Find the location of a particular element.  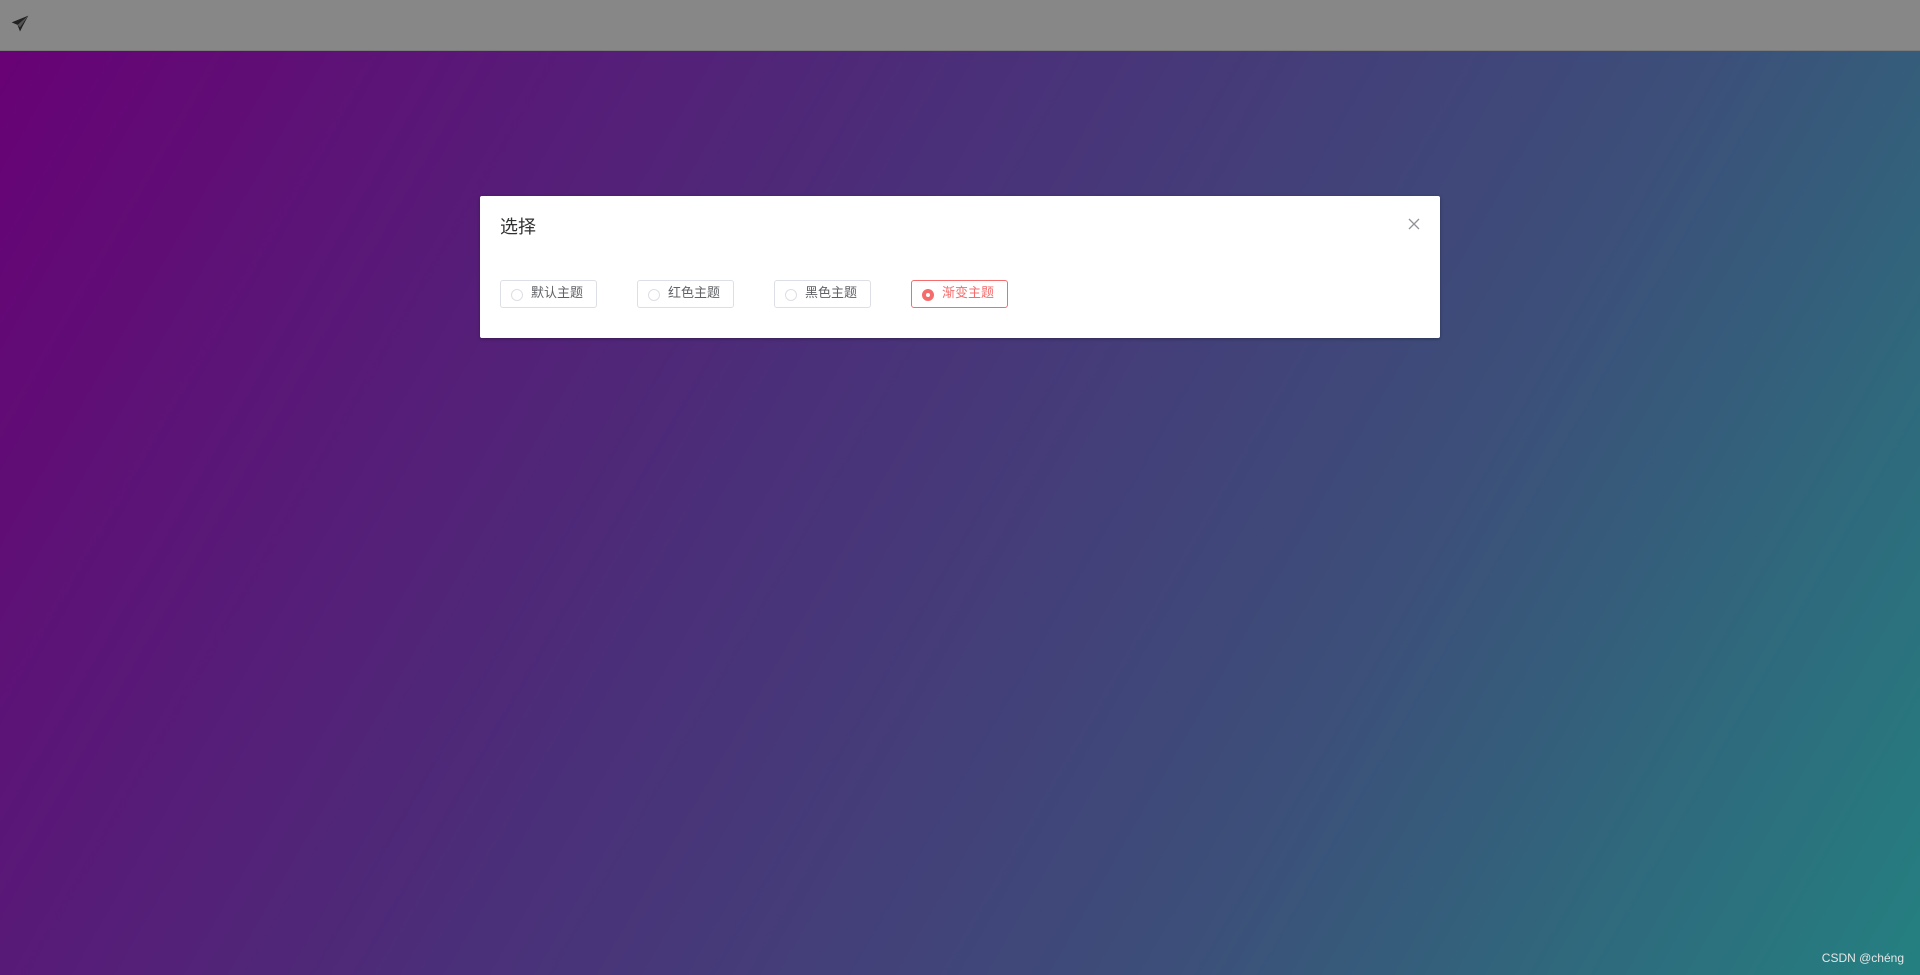

radio-label: 黑色主题 is located at coordinates (831, 293).